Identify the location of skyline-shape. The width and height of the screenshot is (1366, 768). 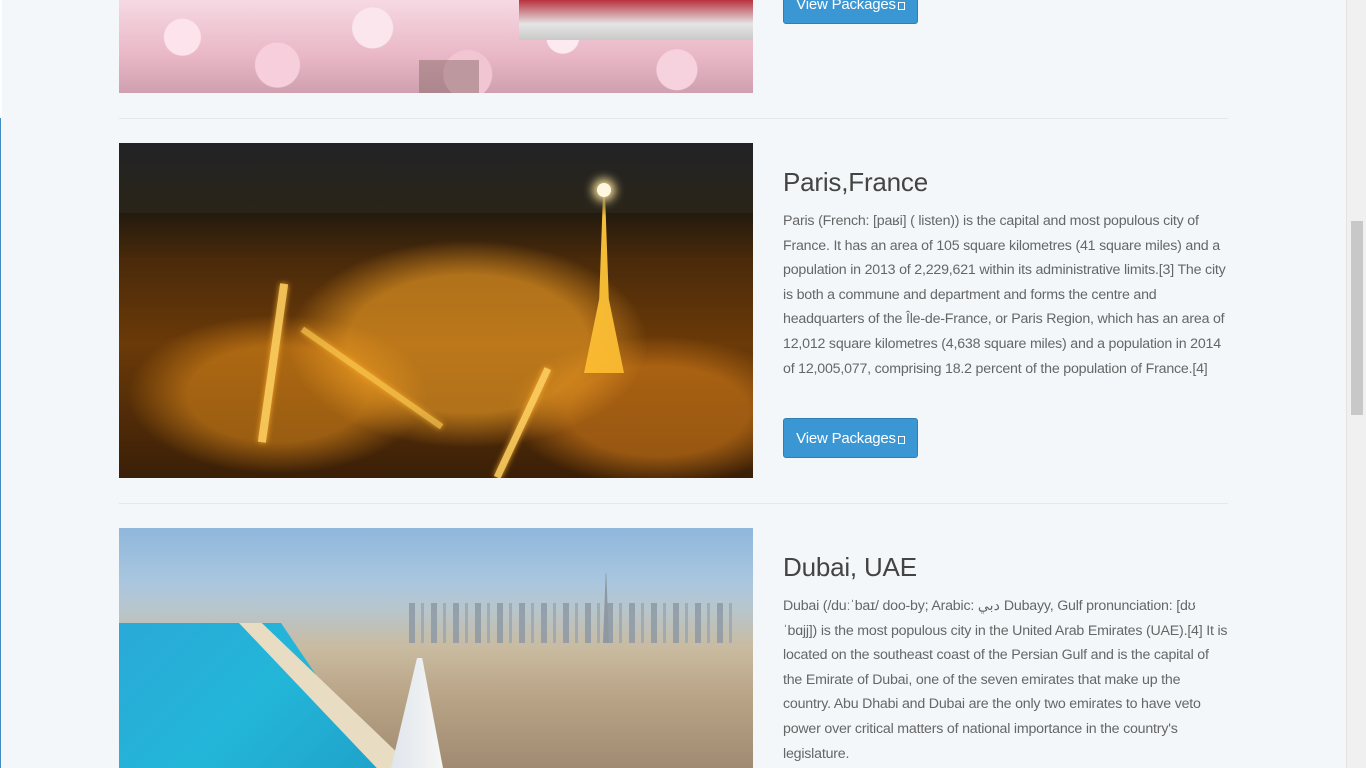
(574, 623).